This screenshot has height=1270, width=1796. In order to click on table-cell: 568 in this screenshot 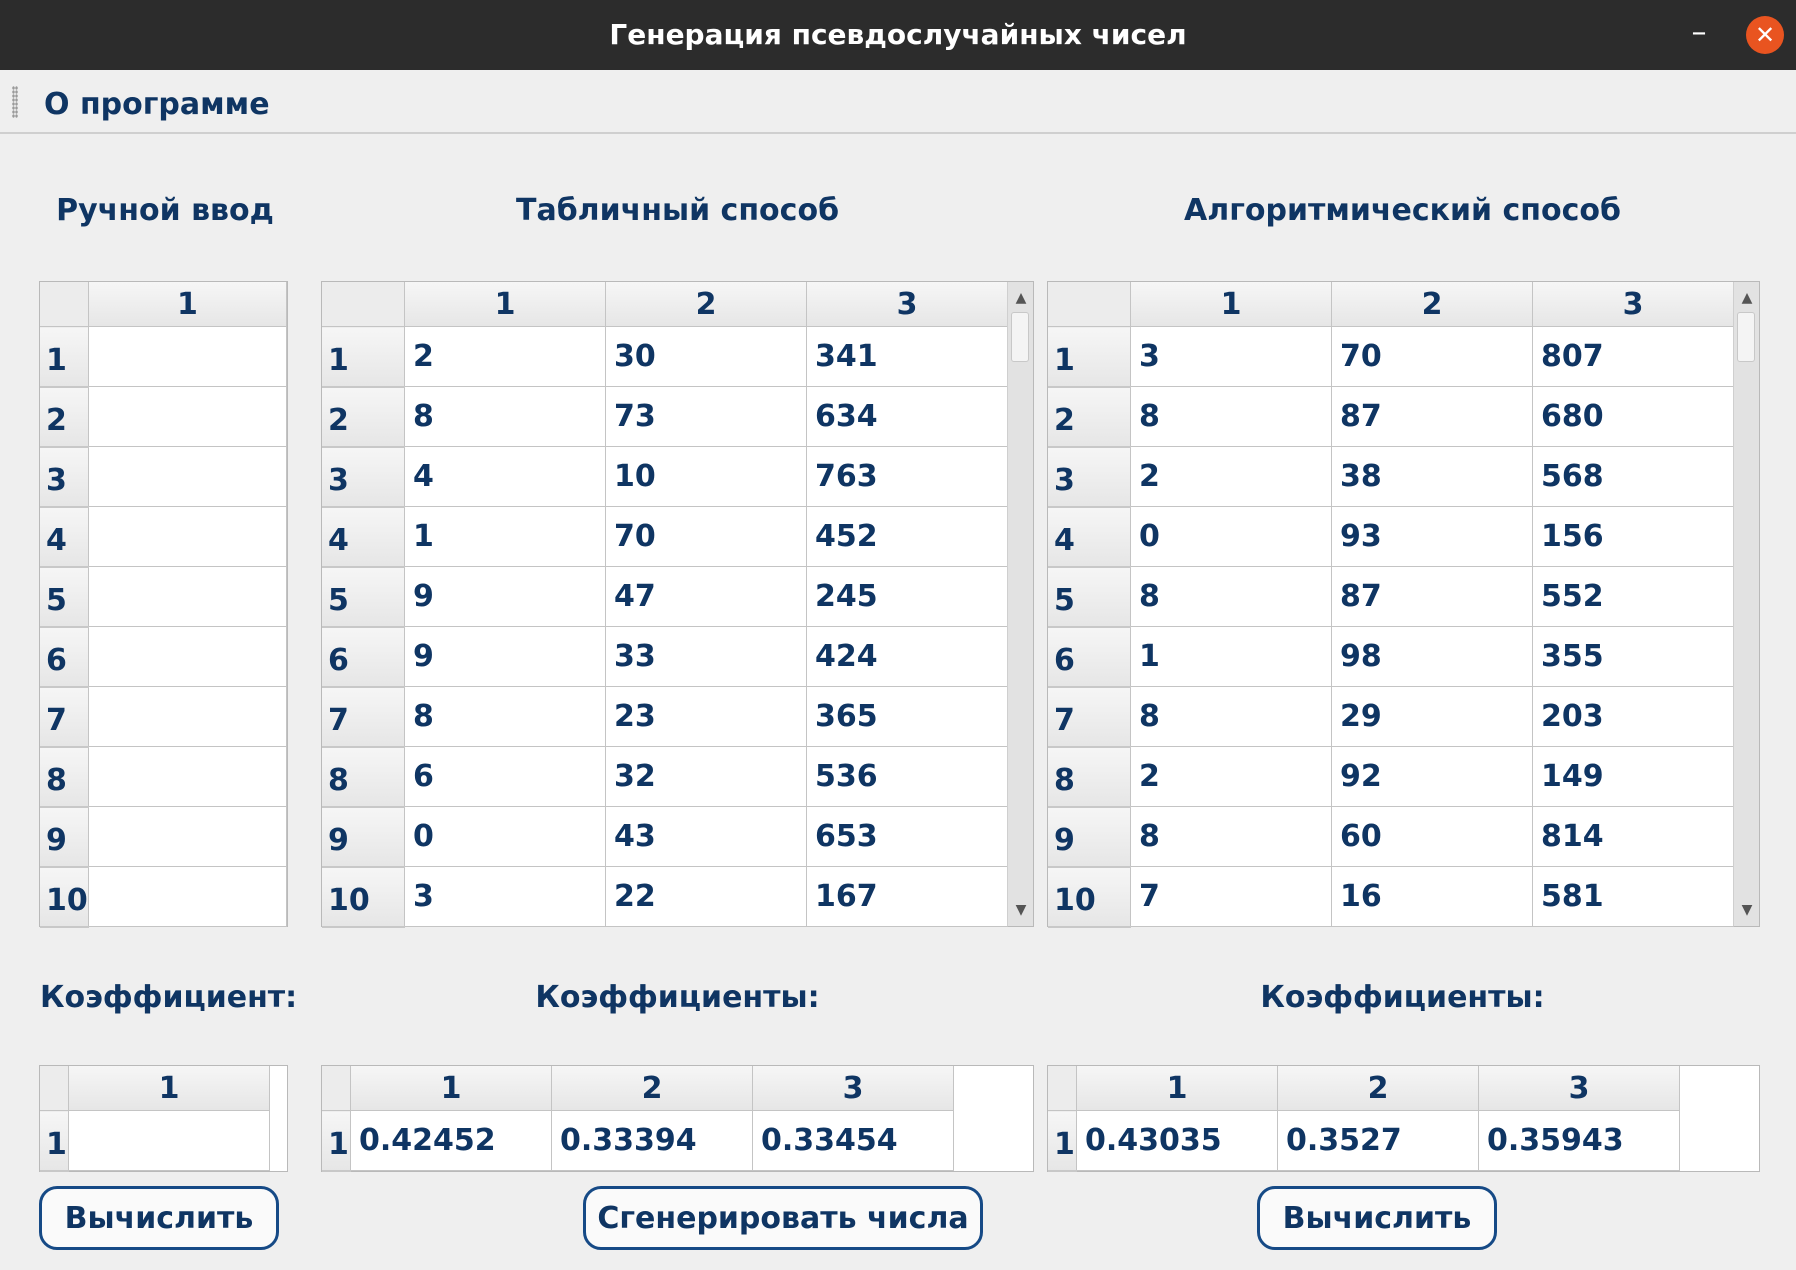, I will do `click(1633, 476)`.